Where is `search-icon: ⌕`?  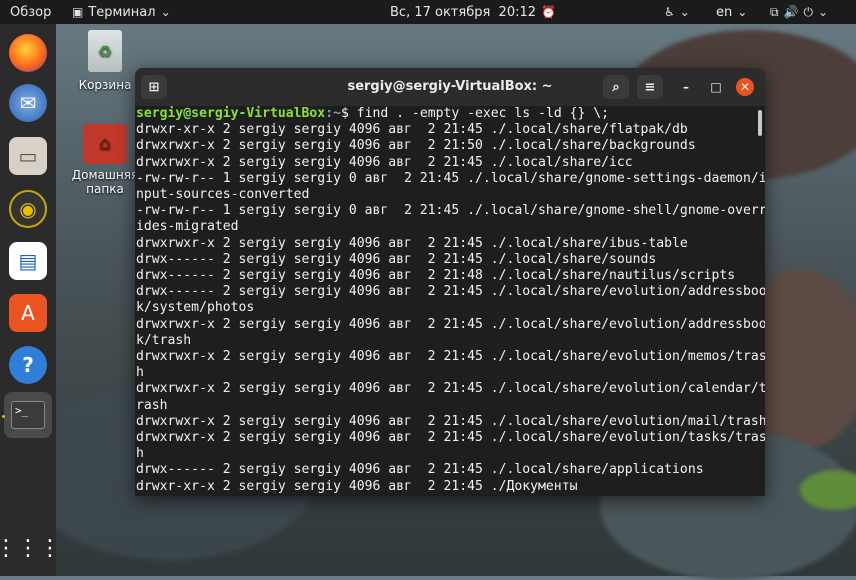 search-icon: ⌕ is located at coordinates (616, 87).